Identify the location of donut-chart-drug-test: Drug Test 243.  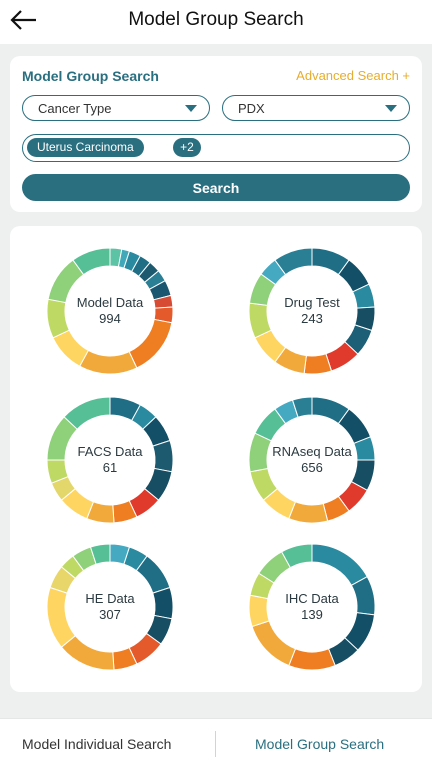
(312, 311).